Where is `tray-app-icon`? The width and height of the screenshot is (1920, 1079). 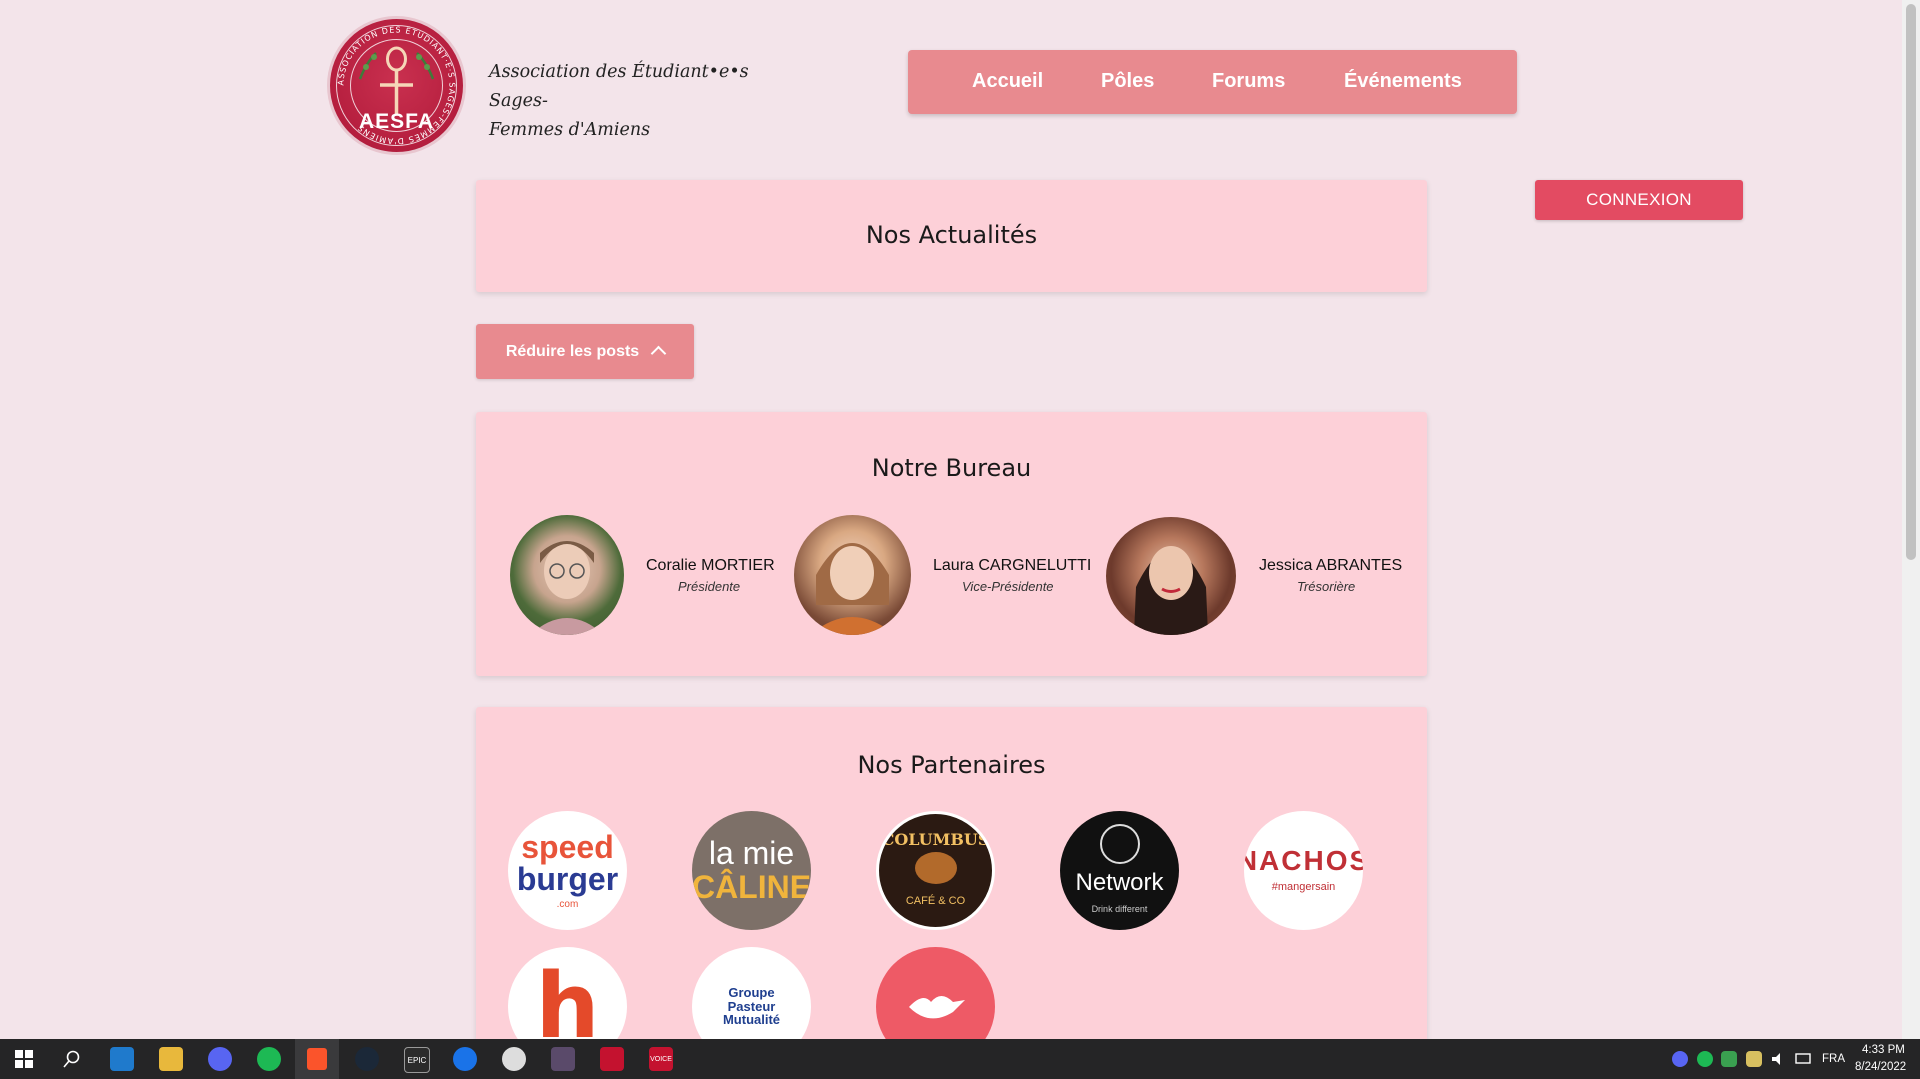
tray-app-icon is located at coordinates (1729, 1059).